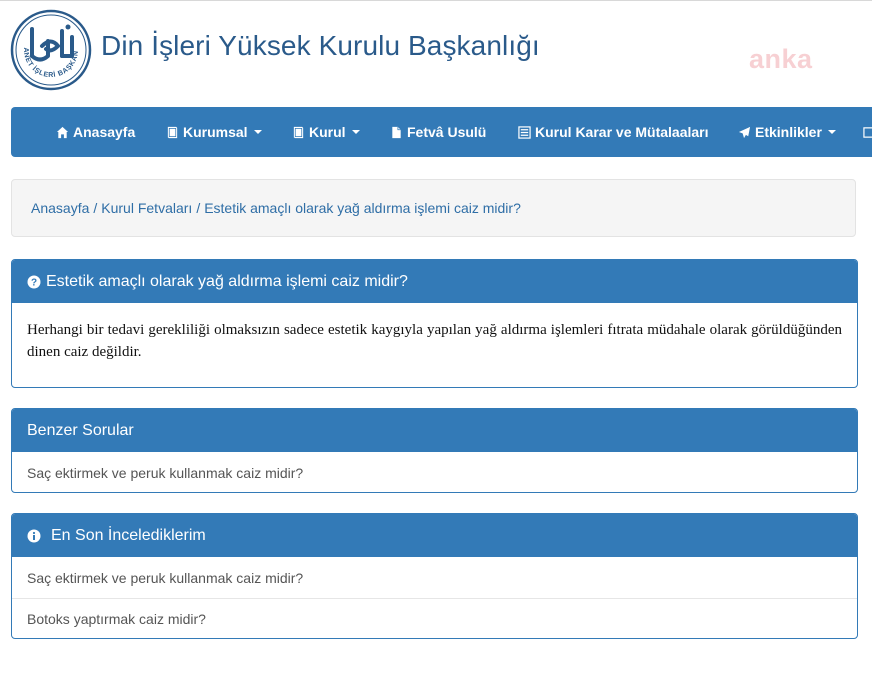 The height and width of the screenshot is (684, 872). I want to click on question-circle-icon: ?, so click(34, 282).